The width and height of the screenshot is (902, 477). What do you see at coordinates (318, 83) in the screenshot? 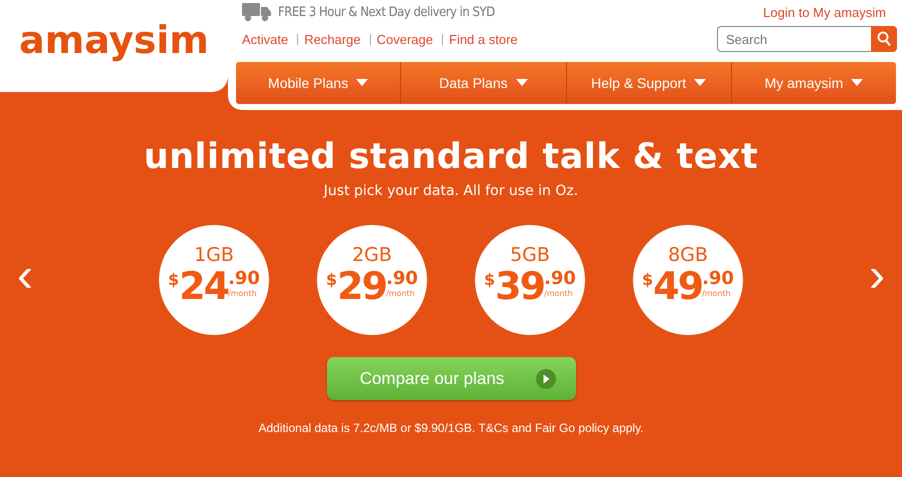
I see `nav-menu-item: Mobile Plans` at bounding box center [318, 83].